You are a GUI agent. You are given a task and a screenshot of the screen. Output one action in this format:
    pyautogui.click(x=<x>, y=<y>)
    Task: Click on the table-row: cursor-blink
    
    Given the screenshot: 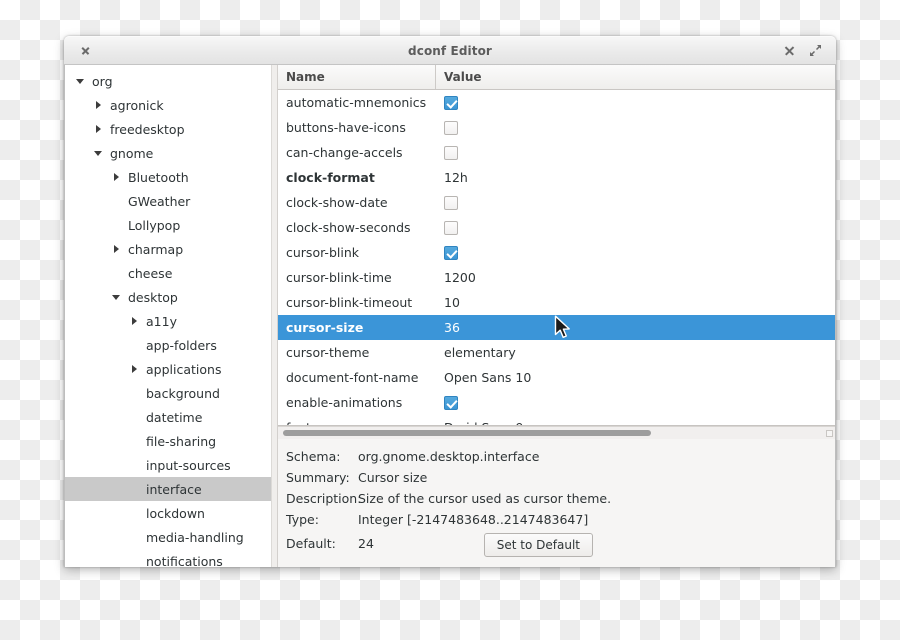 What is the action you would take?
    pyautogui.click(x=556, y=252)
    